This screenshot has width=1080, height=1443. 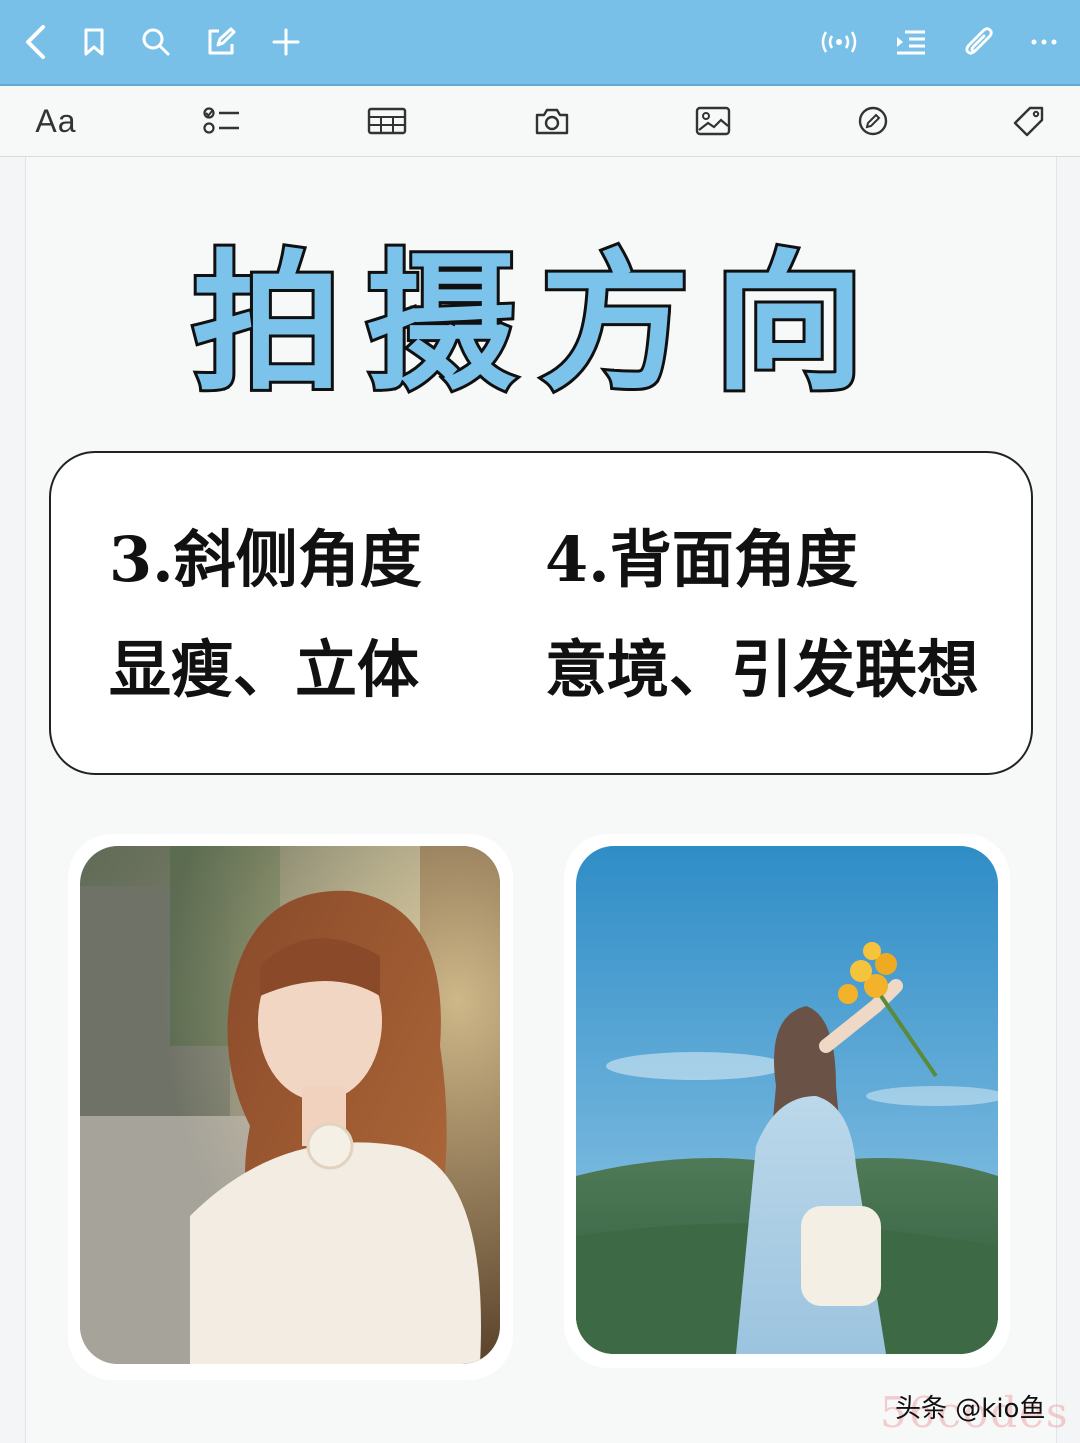 I want to click on list-indent-icon, so click(x=911, y=42).